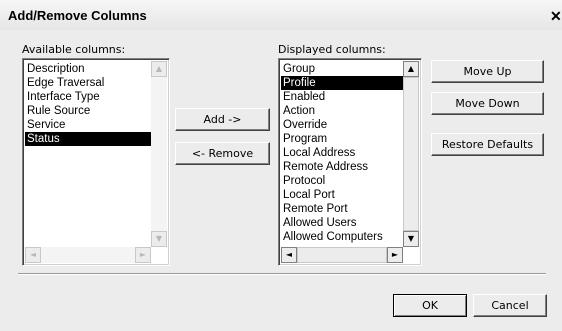 This screenshot has width=562, height=331. I want to click on list-item: Edge Traversal, so click(88, 83).